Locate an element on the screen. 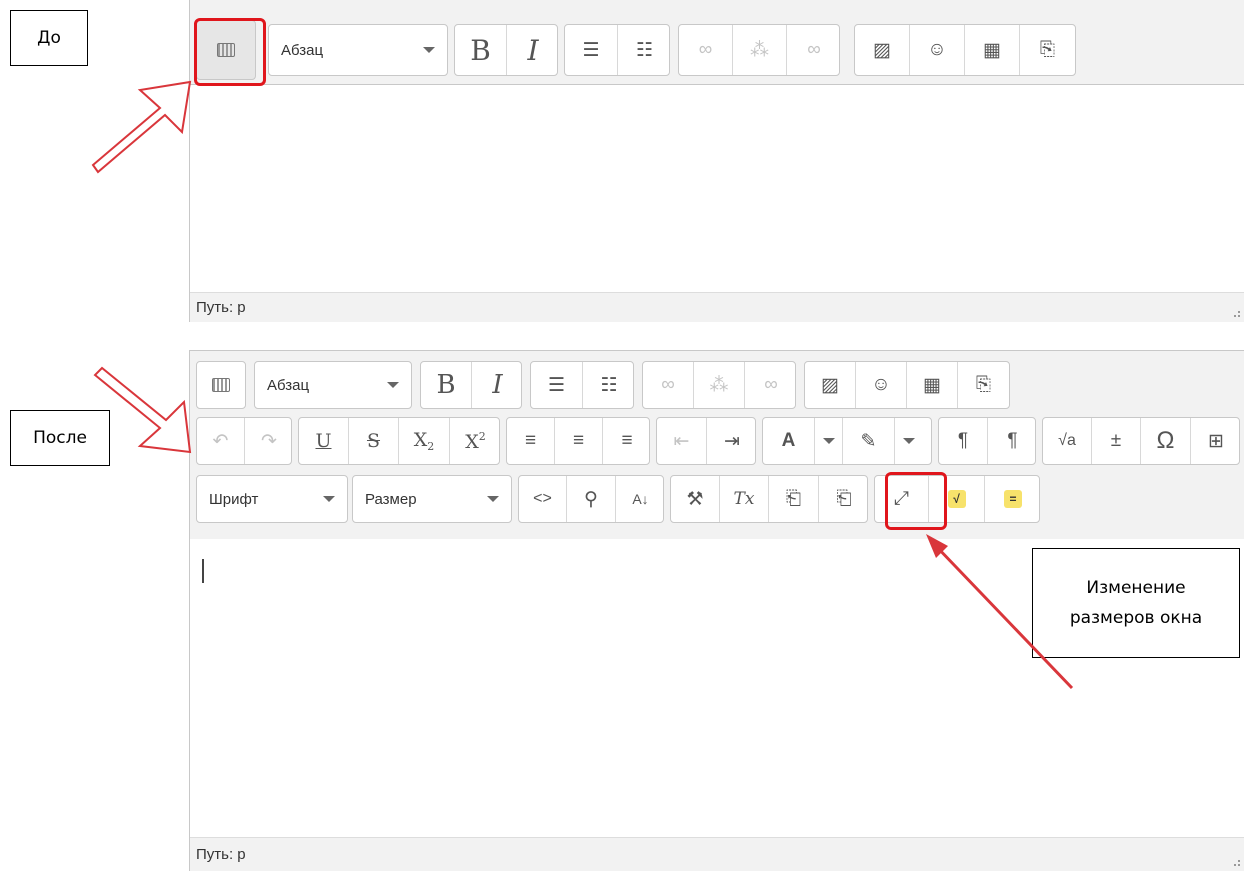 This screenshot has width=1244, height=871. keyboard-icon is located at coordinates (221, 385).